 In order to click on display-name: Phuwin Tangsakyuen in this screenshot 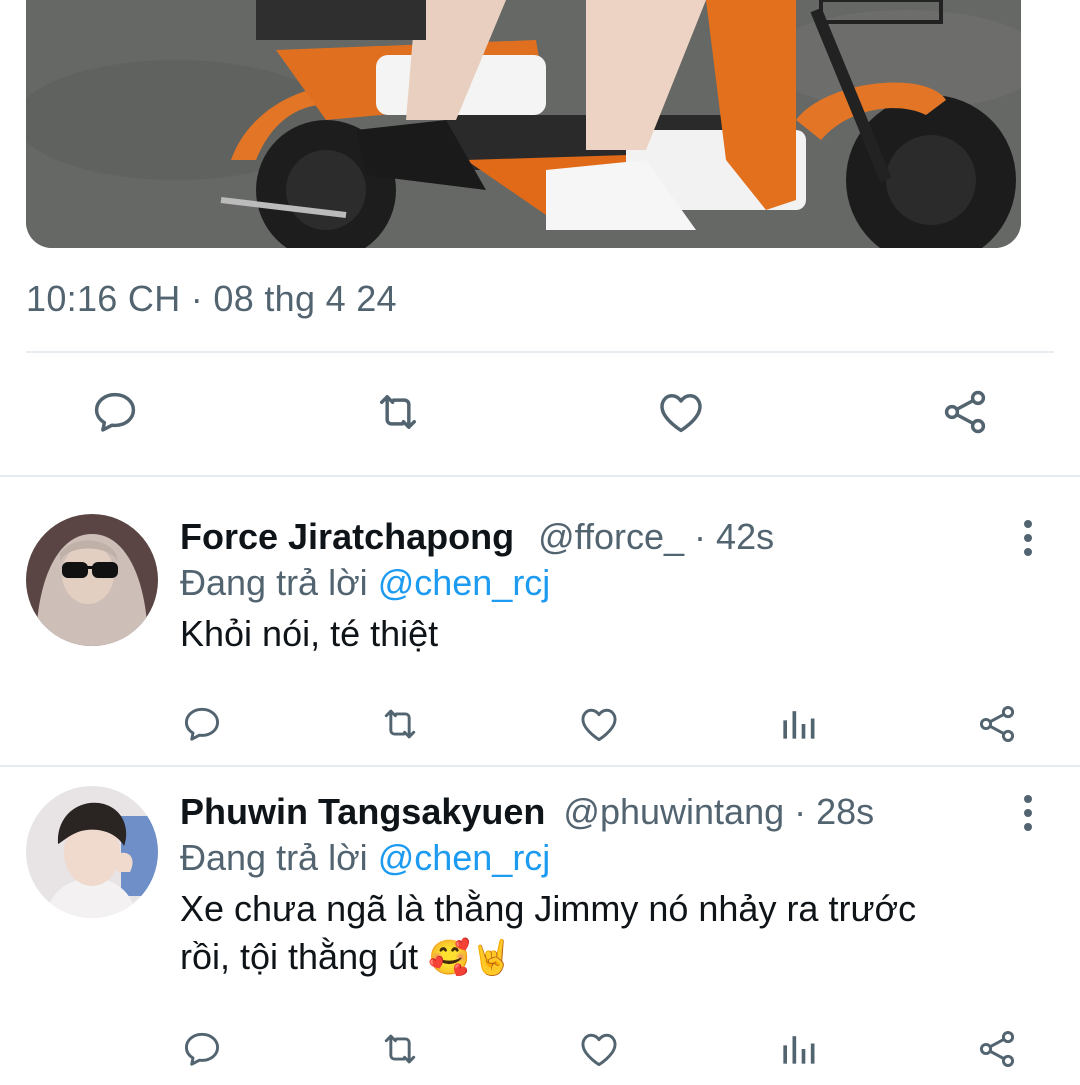, I will do `click(362, 811)`.